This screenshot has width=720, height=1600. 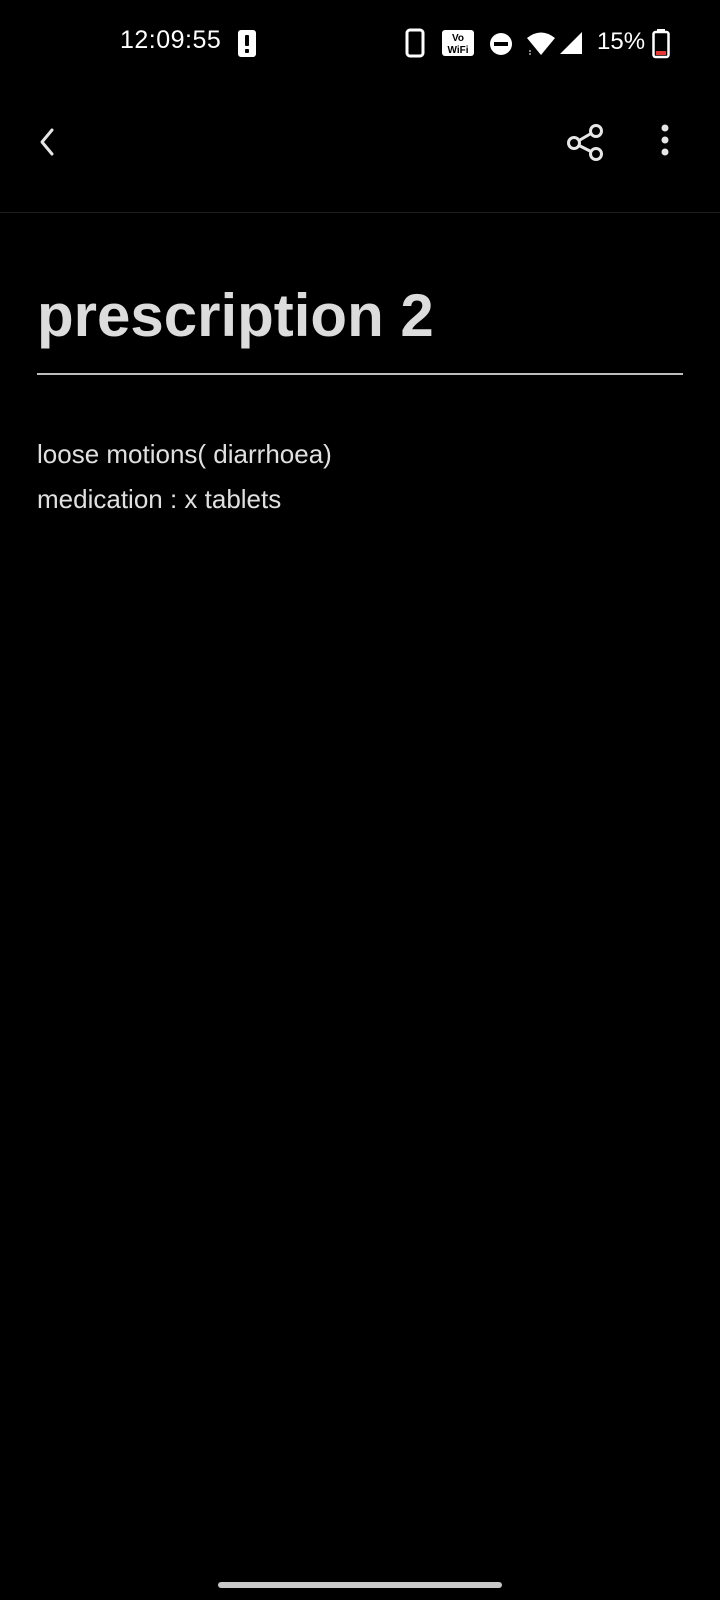 What do you see at coordinates (457, 50) in the screenshot?
I see `vowifi-bottom-text: WiFi` at bounding box center [457, 50].